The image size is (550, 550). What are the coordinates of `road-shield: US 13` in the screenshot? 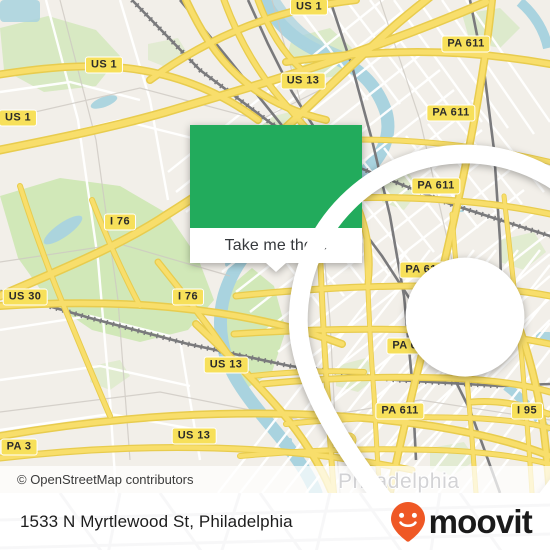 It's located at (303, 81).